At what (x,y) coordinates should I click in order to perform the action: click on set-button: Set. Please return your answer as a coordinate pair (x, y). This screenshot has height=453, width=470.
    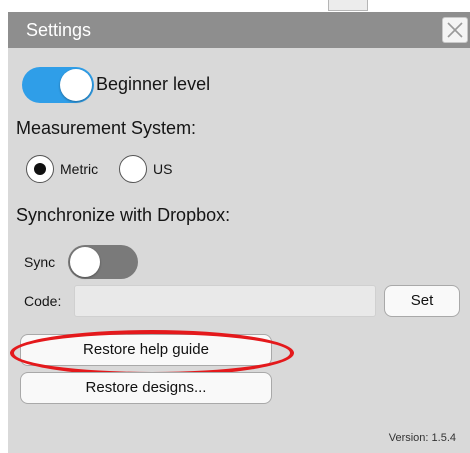
    Looking at the image, I should click on (422, 301).